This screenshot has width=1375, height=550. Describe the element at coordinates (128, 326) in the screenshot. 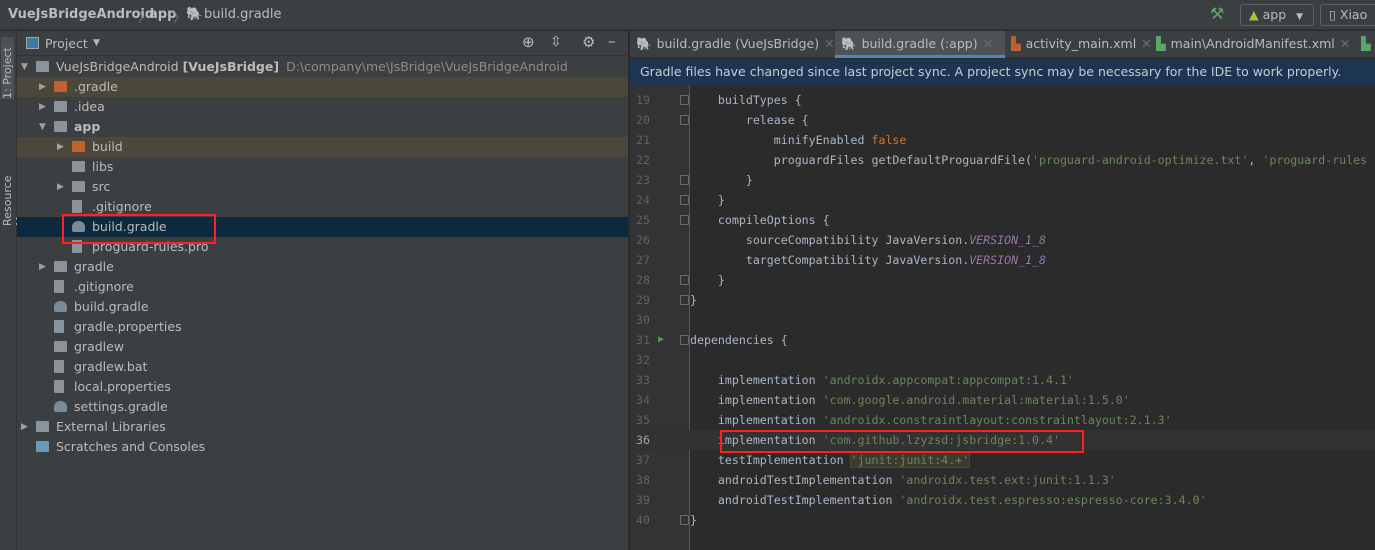

I see `tree-item-name: gradle.properties` at that location.